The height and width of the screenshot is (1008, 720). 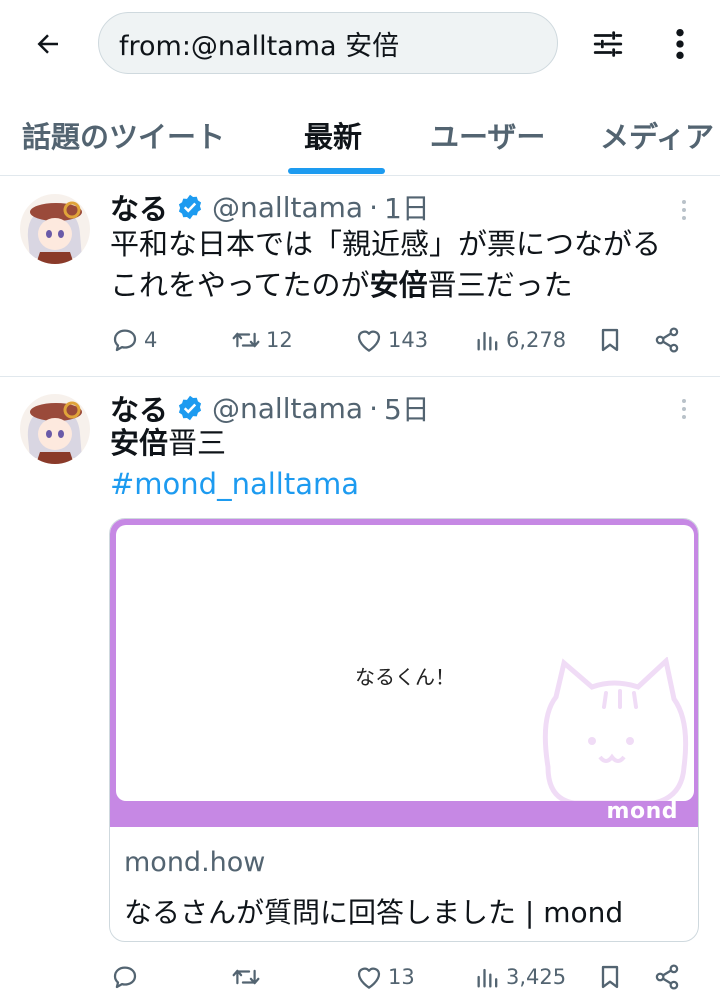 What do you see at coordinates (487, 135) in the screenshot?
I see `tab-people: ユーザー` at bounding box center [487, 135].